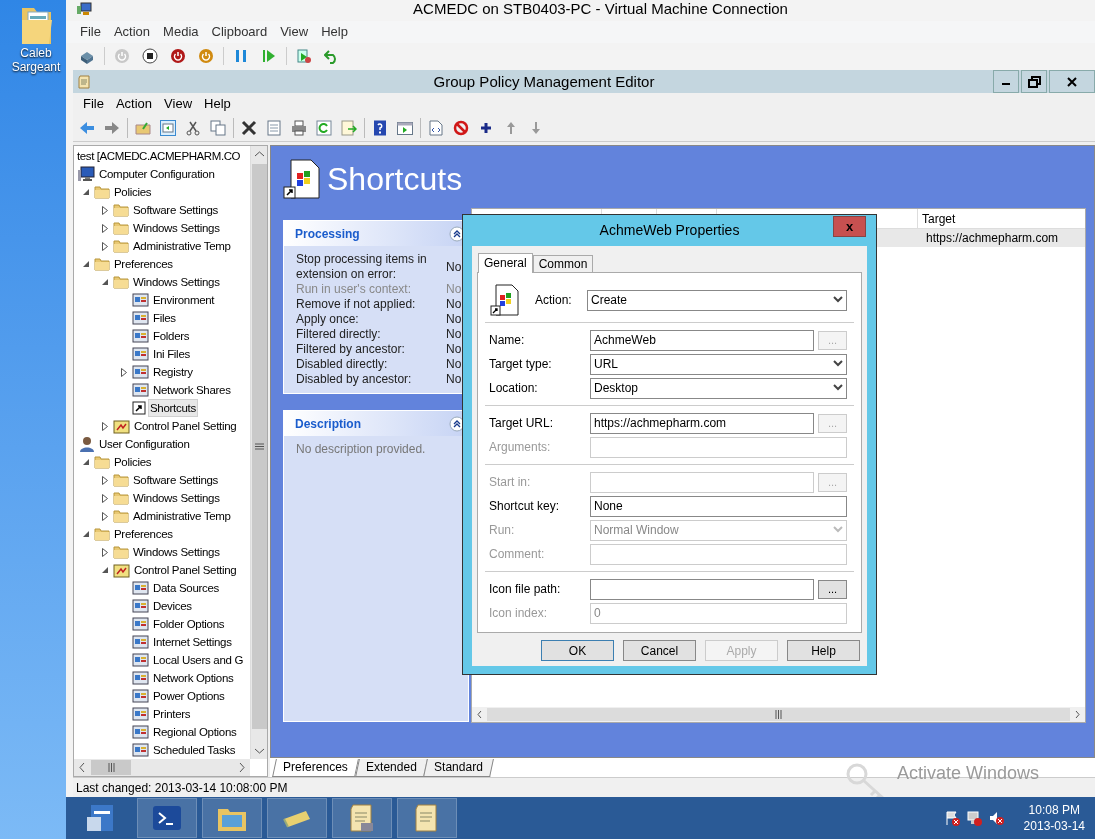 The height and width of the screenshot is (839, 1095). What do you see at coordinates (505, 263) in the screenshot?
I see `tab: General` at bounding box center [505, 263].